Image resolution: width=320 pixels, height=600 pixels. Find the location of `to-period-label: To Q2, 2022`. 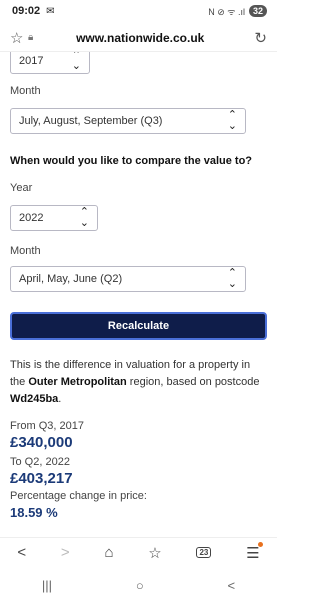

to-period-label: To Q2, 2022 is located at coordinates (40, 462).